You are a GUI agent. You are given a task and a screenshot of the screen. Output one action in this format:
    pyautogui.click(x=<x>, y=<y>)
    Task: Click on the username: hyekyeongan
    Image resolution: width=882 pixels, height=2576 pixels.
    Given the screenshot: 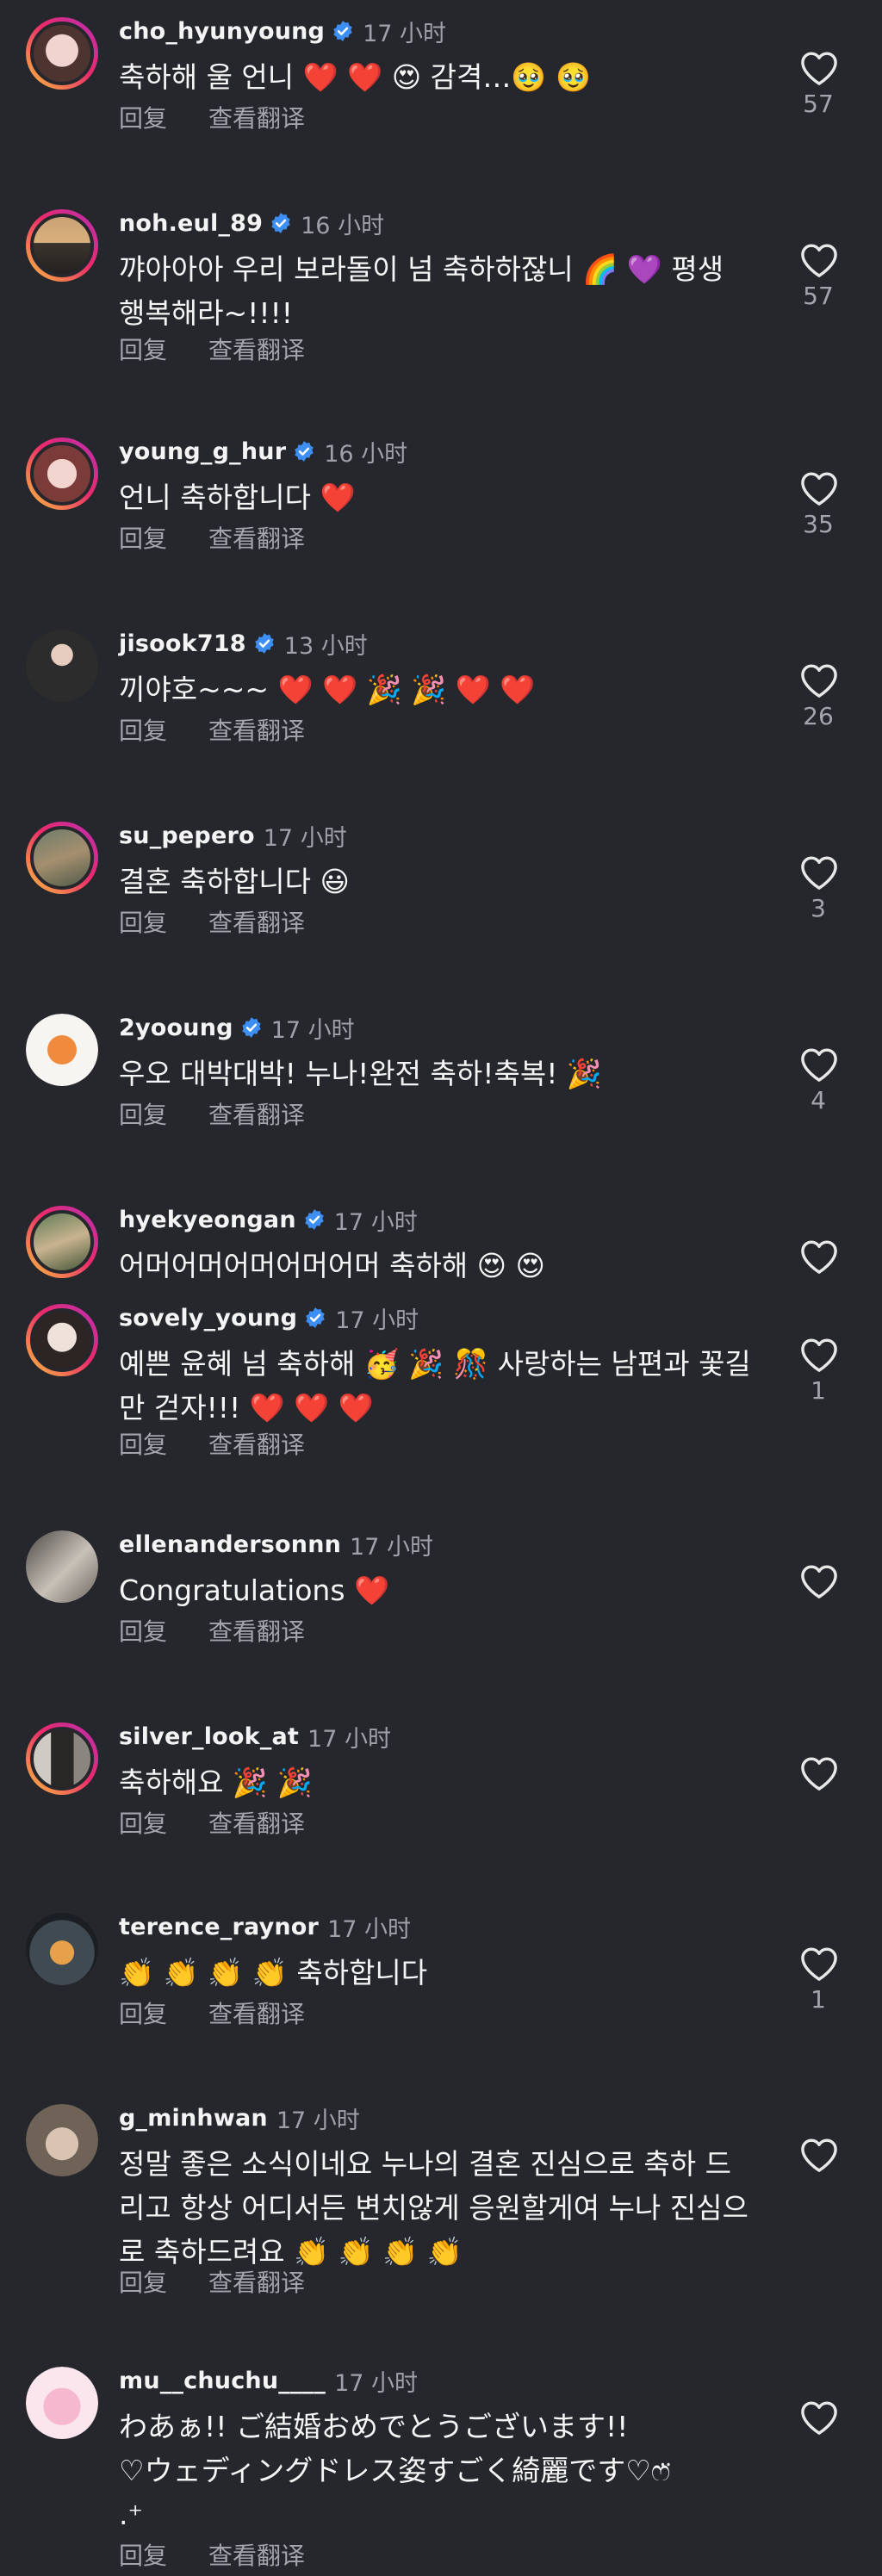 What is the action you would take?
    pyautogui.click(x=207, y=1220)
    